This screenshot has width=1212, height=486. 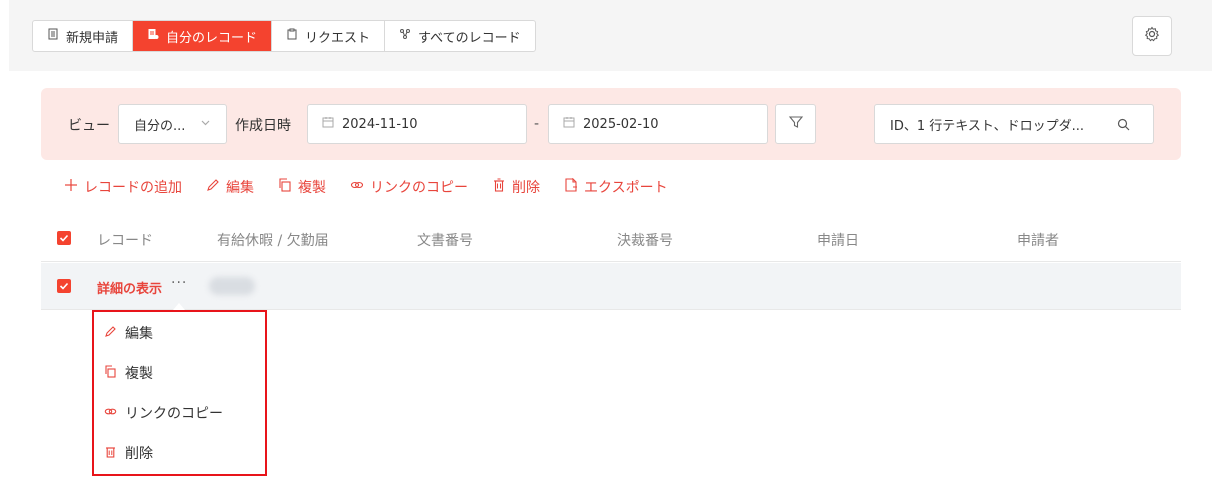 I want to click on column-header-record: レコード, so click(x=125, y=240).